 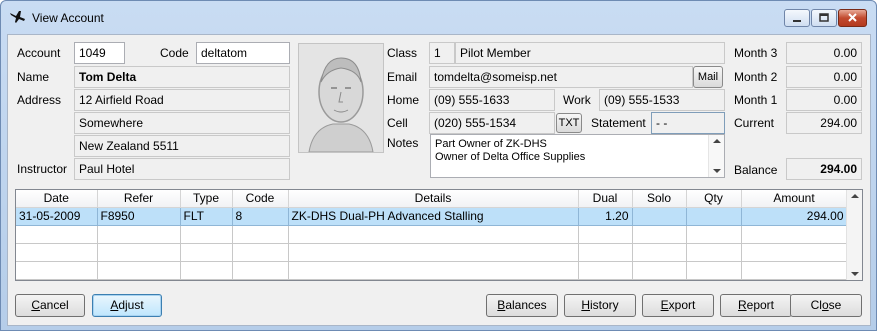 I want to click on statement-label: Statement, so click(x=618, y=123).